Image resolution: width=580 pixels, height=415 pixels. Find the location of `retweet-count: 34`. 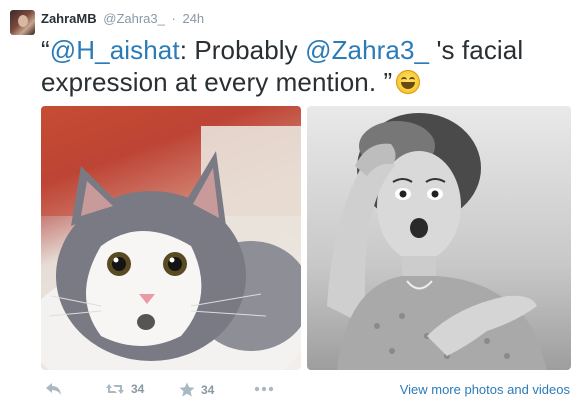

retweet-count: 34 is located at coordinates (138, 389).